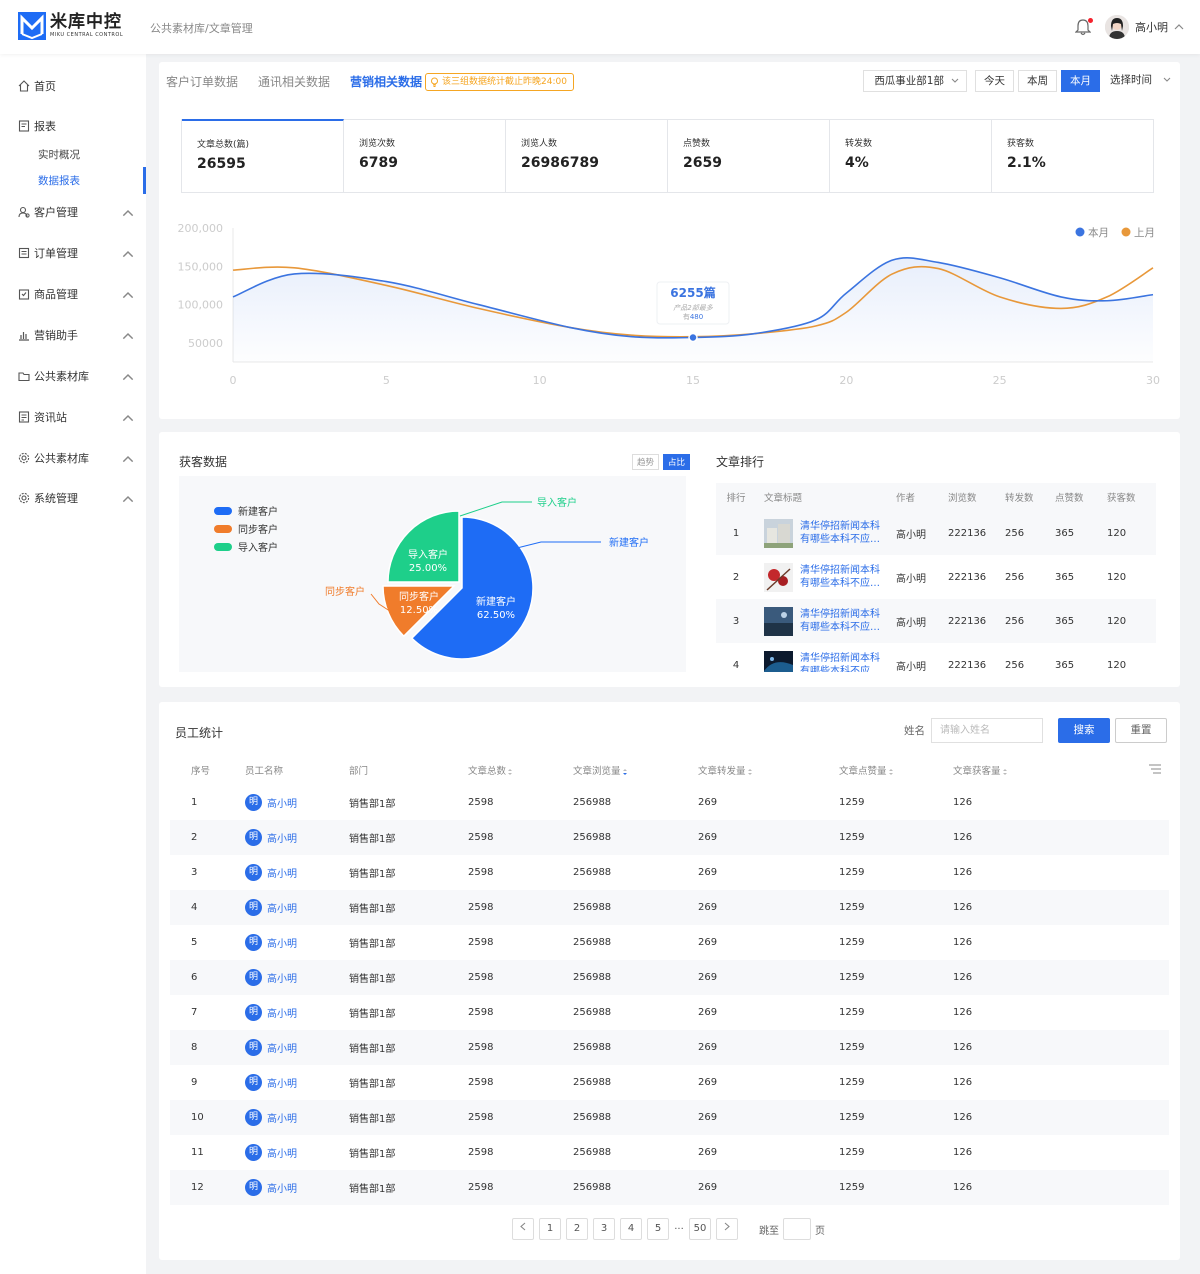  Describe the element at coordinates (1083, 27) in the screenshot. I see `bell-icon` at that location.